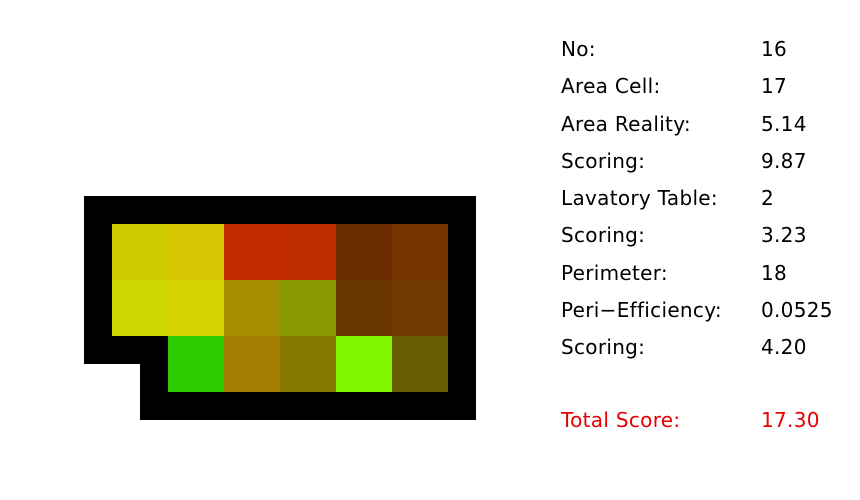 The width and height of the screenshot is (860, 500). What do you see at coordinates (797, 310) in the screenshot?
I see `stat-value: 0.0525` at bounding box center [797, 310].